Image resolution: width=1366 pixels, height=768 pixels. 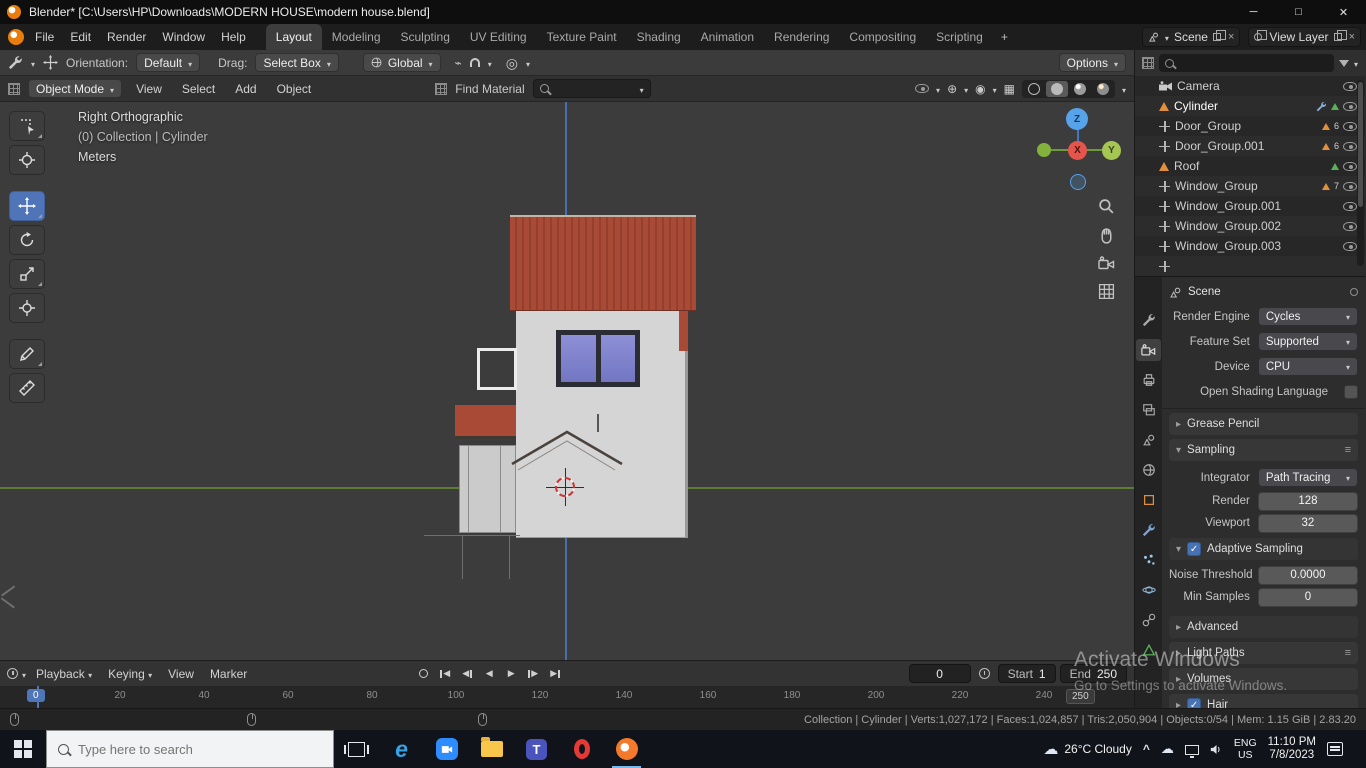 I want to click on tab-object-icon, so click(x=1148, y=500).